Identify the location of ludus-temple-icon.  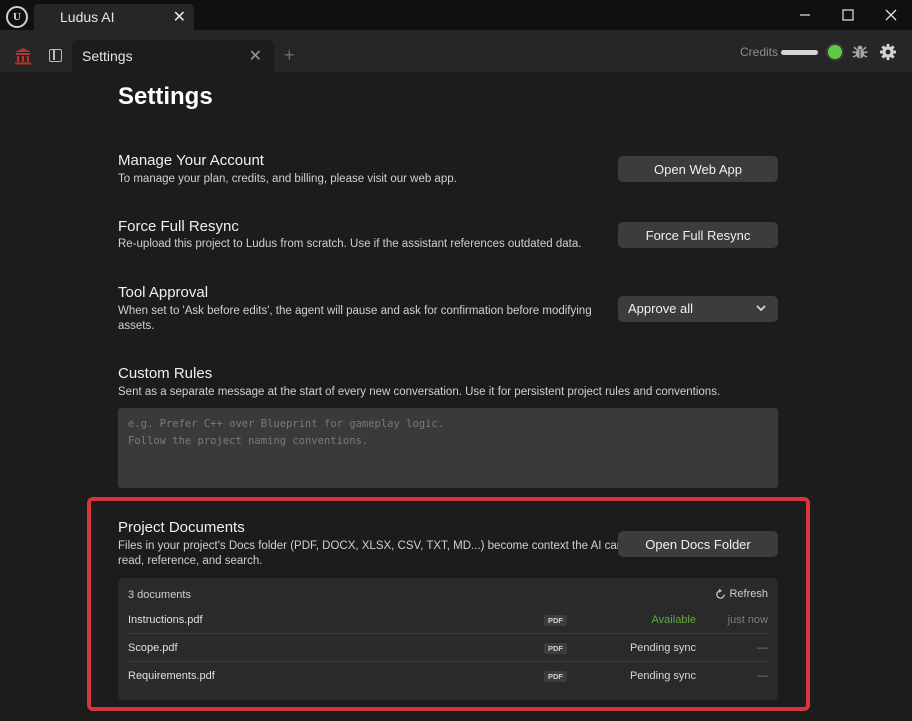
(23, 58).